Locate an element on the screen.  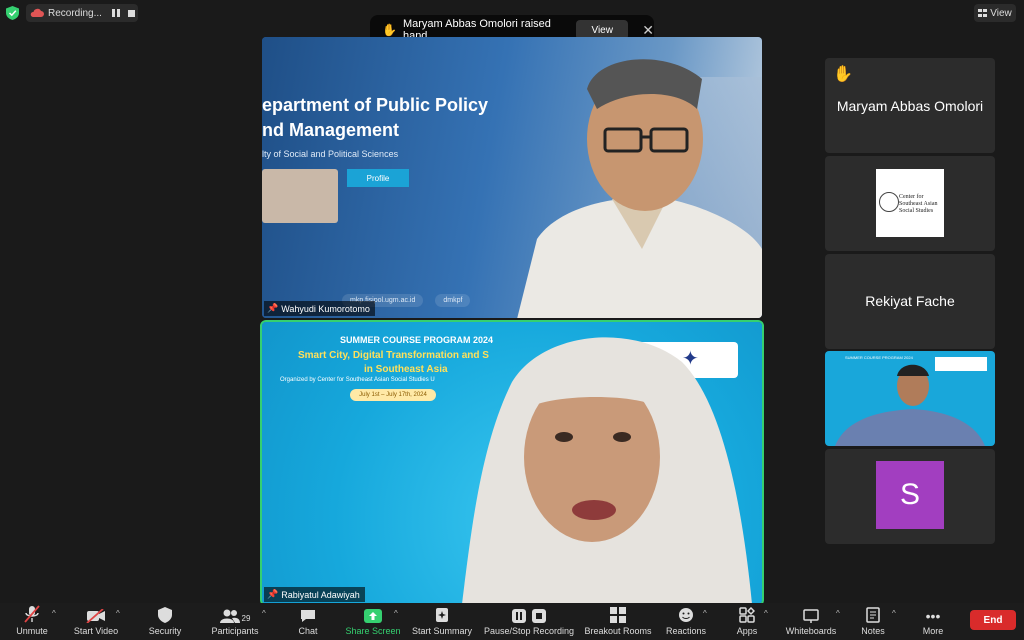
close-icon: ✕ is located at coordinates (648, 30).